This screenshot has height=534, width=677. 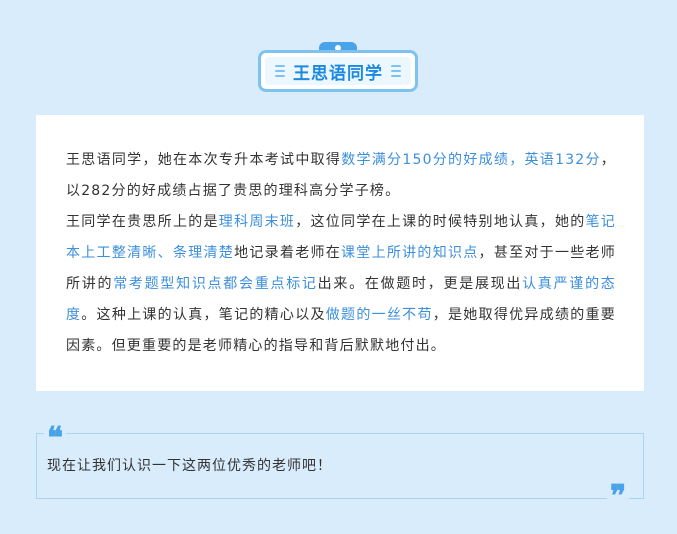 I want to click on highlight-text: 做题的一丝不苟, so click(x=379, y=315).